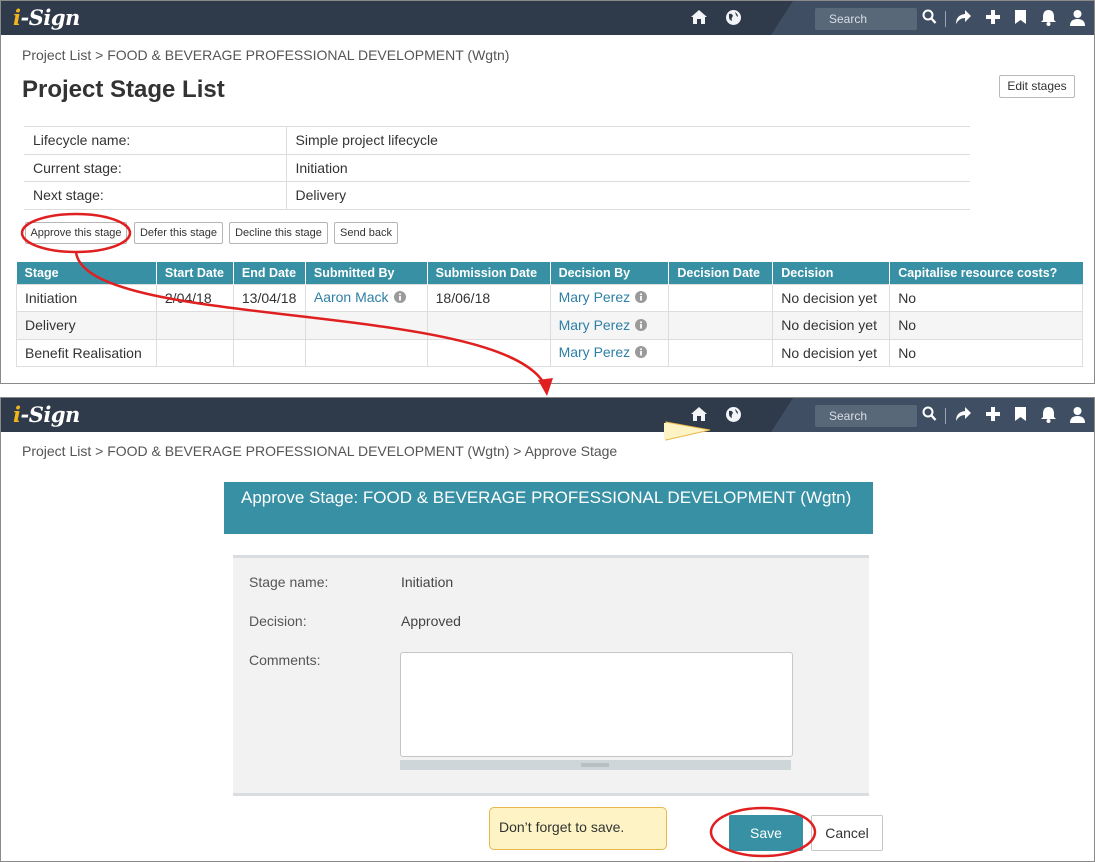 This screenshot has height=862, width=1095. What do you see at coordinates (269, 273) in the screenshot?
I see `column-header: End Date` at bounding box center [269, 273].